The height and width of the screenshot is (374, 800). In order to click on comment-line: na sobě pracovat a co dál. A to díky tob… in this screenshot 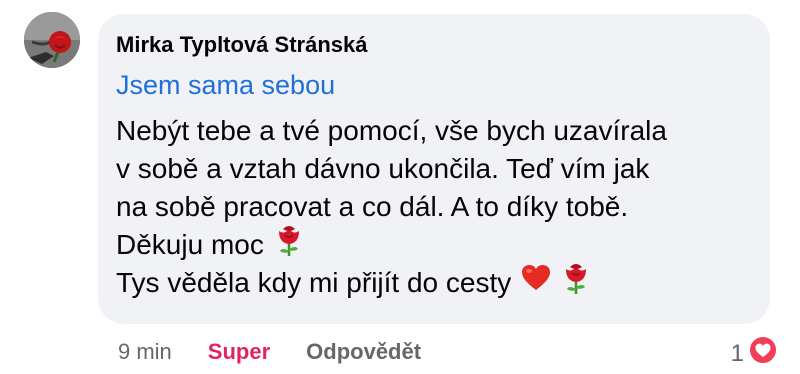, I will do `click(391, 207)`.